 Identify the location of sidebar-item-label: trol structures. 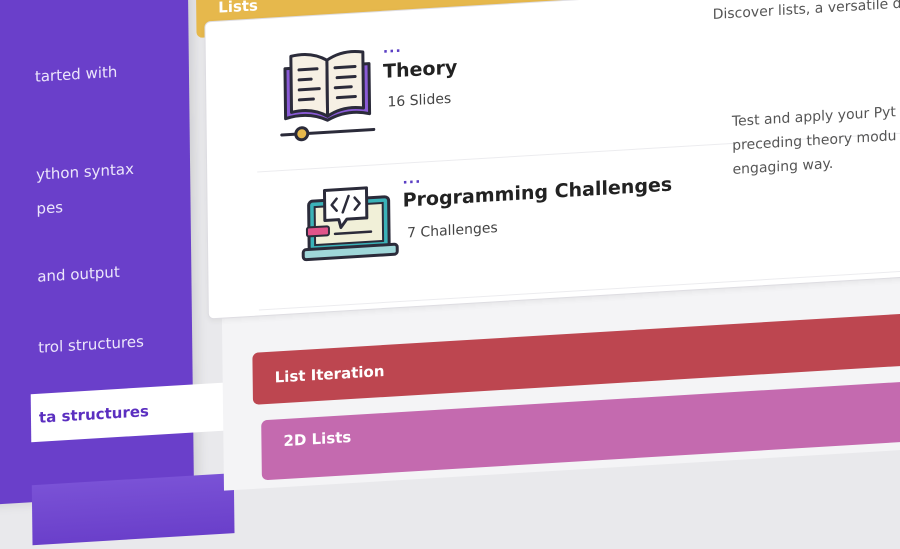
(91, 344).